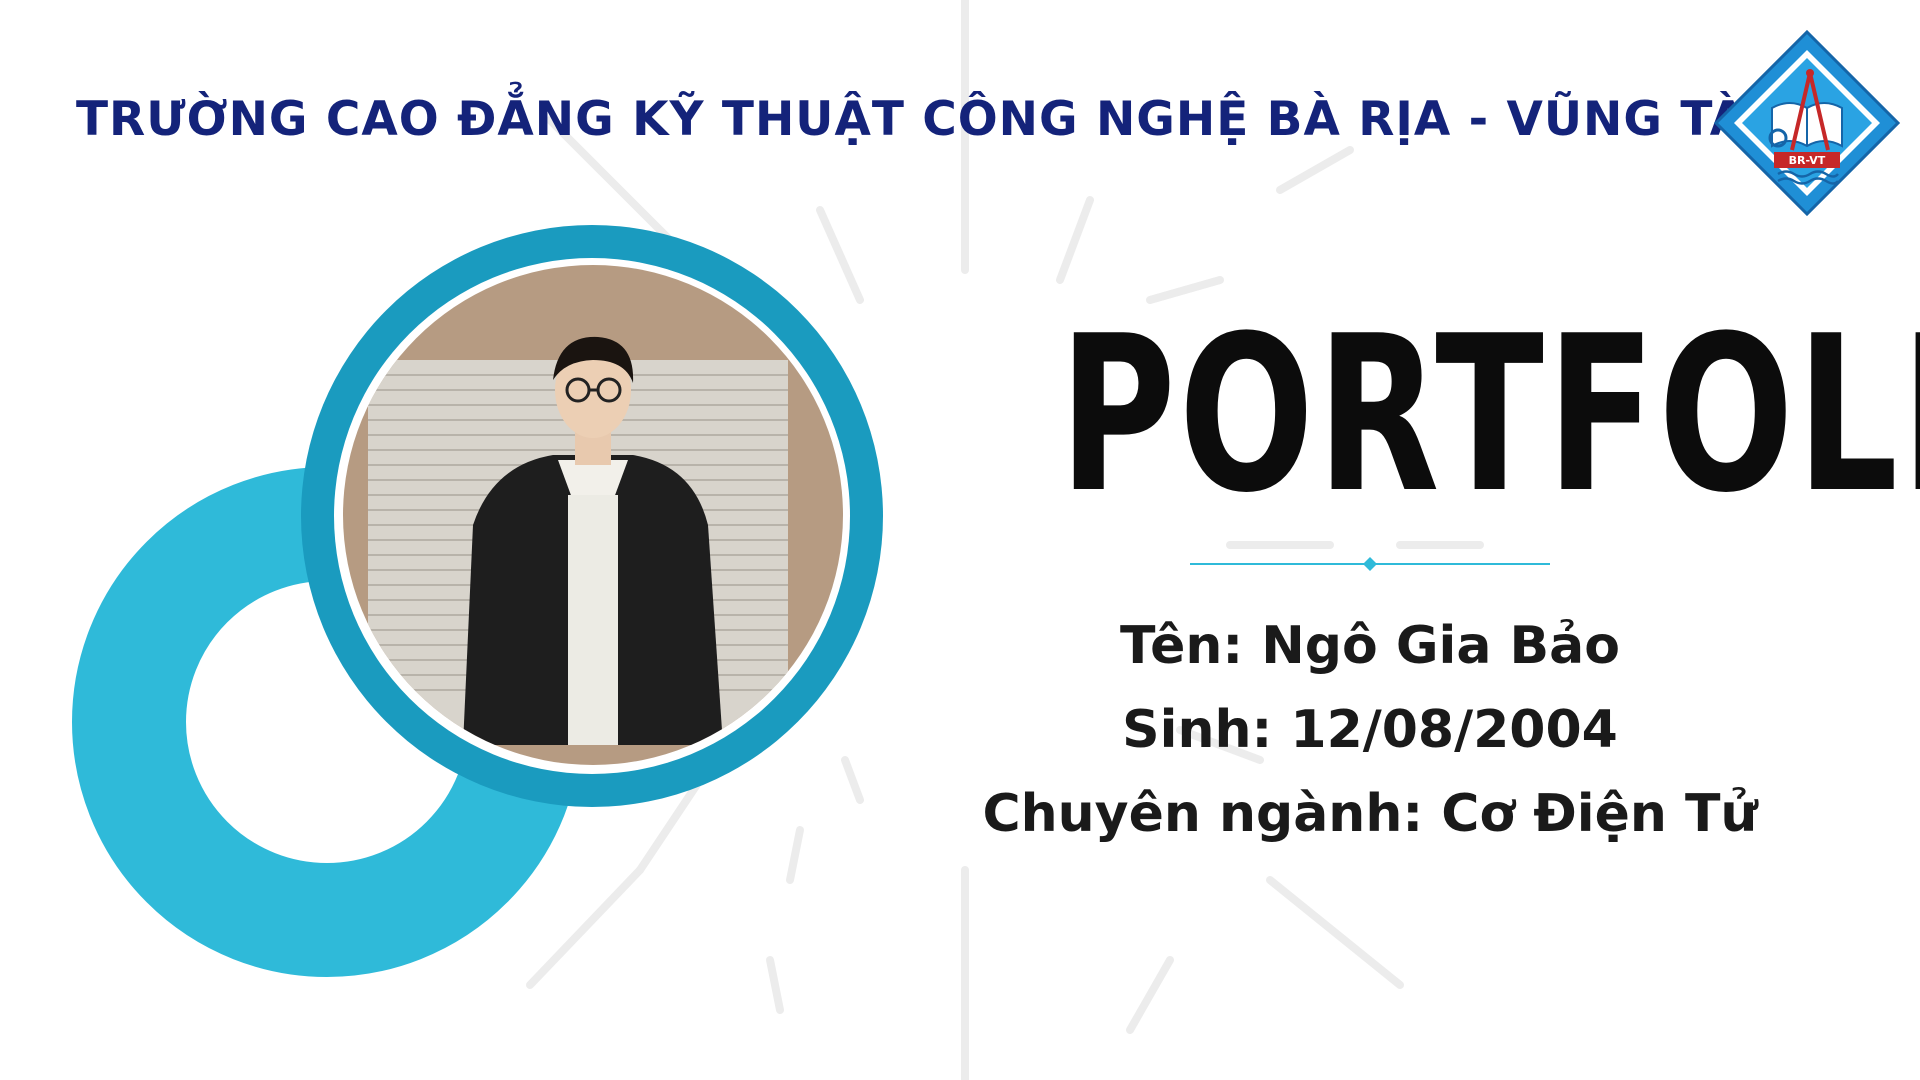 This screenshot has height=1080, width=1920. I want to click on title-divider, so click(1370, 564).